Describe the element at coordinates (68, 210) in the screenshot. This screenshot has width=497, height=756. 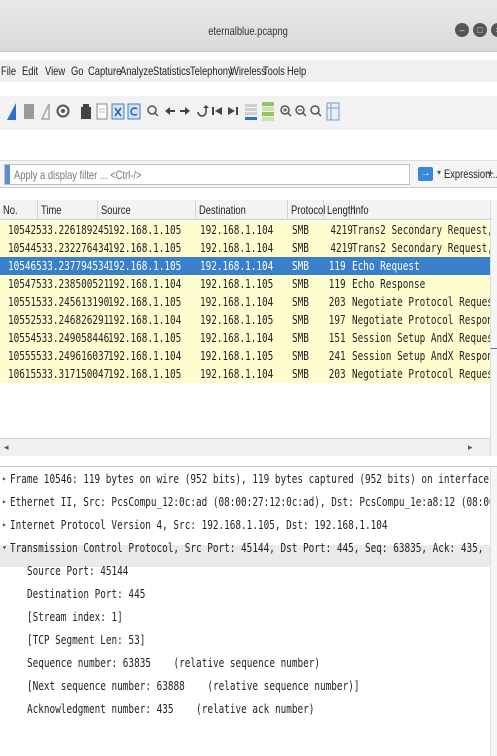
I see `column-header-time: Time` at that location.